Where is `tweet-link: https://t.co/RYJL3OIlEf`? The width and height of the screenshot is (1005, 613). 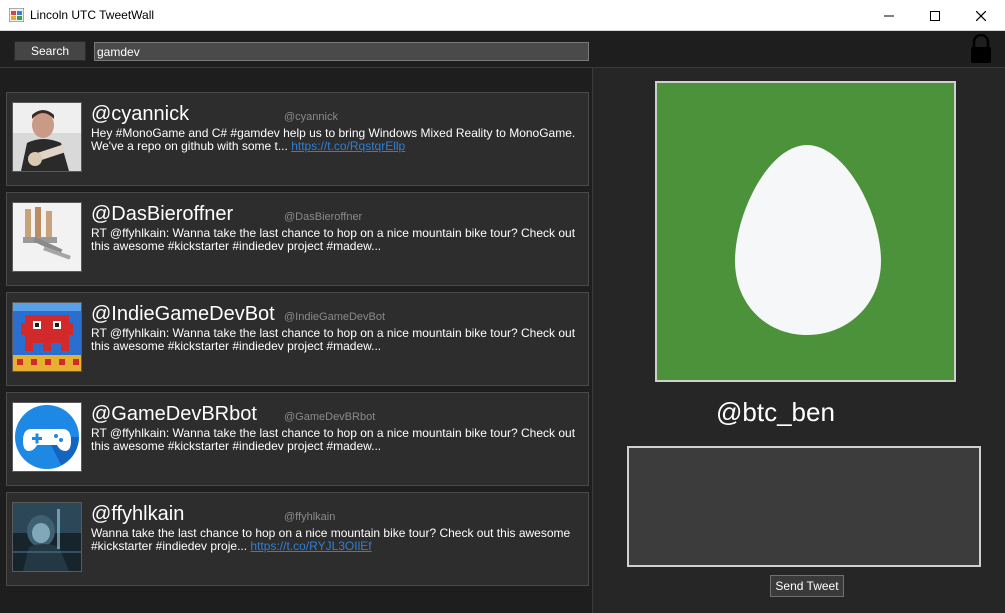 tweet-link: https://t.co/RYJL3OIlEf is located at coordinates (310, 546).